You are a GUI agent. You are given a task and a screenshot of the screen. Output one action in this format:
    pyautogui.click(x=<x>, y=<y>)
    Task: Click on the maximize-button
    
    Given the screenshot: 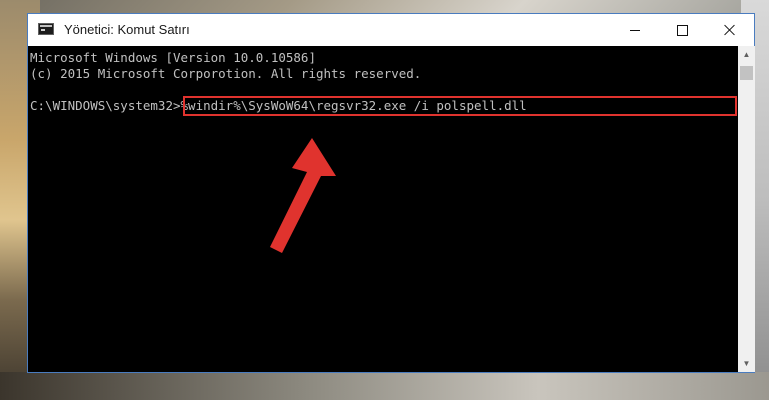 What is the action you would take?
    pyautogui.click(x=682, y=30)
    